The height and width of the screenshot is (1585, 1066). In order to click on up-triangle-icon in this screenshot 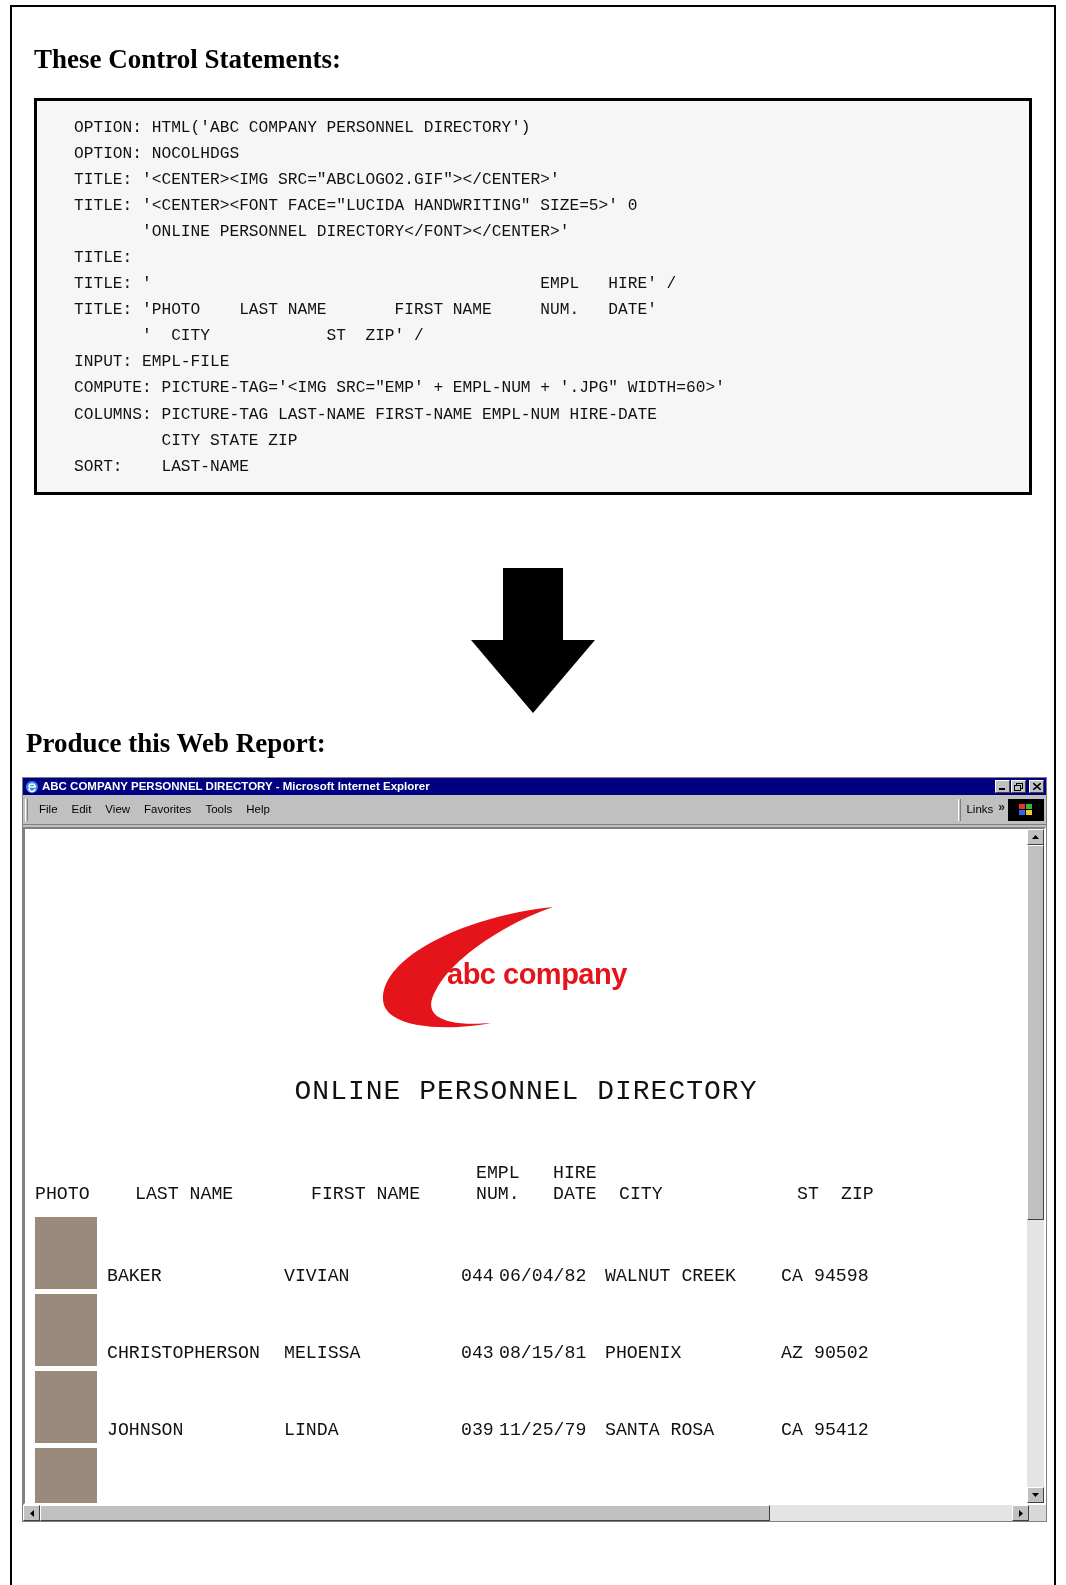, I will do `click(1035, 837)`.